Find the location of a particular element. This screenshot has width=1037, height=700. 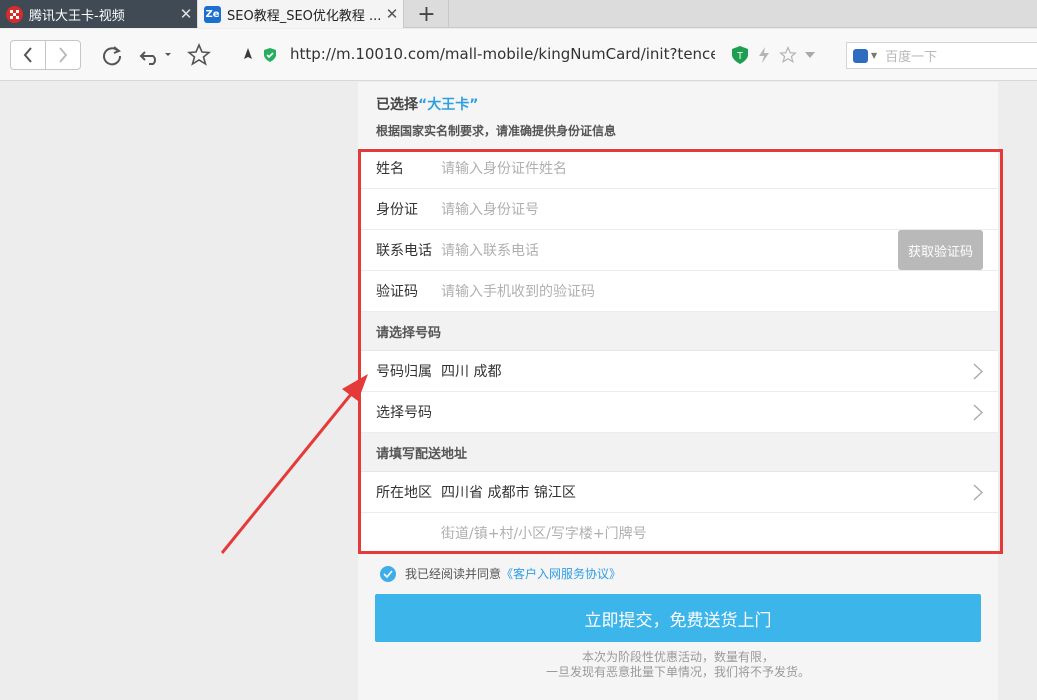

undo-close-tab-button is located at coordinates (155, 55).